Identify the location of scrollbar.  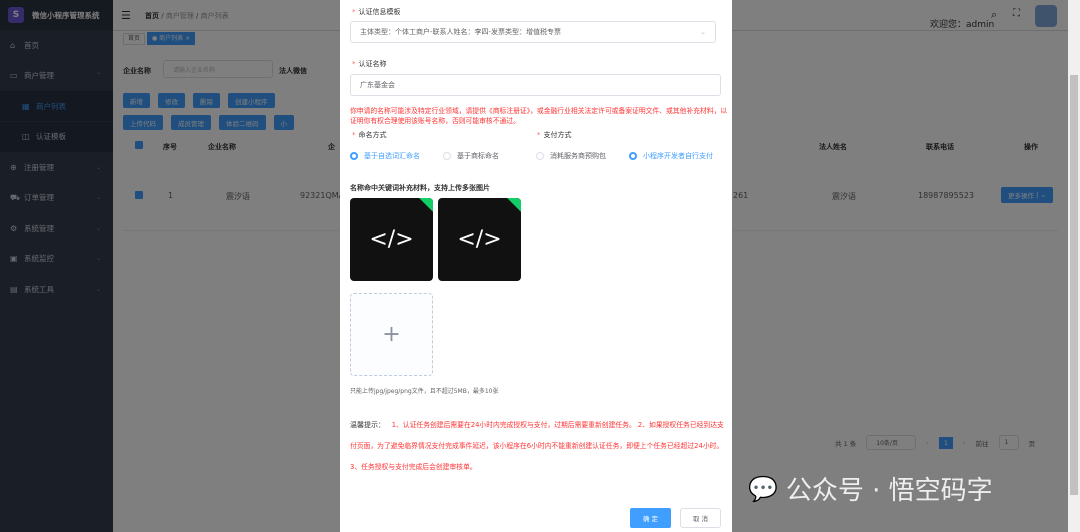
(1074, 266).